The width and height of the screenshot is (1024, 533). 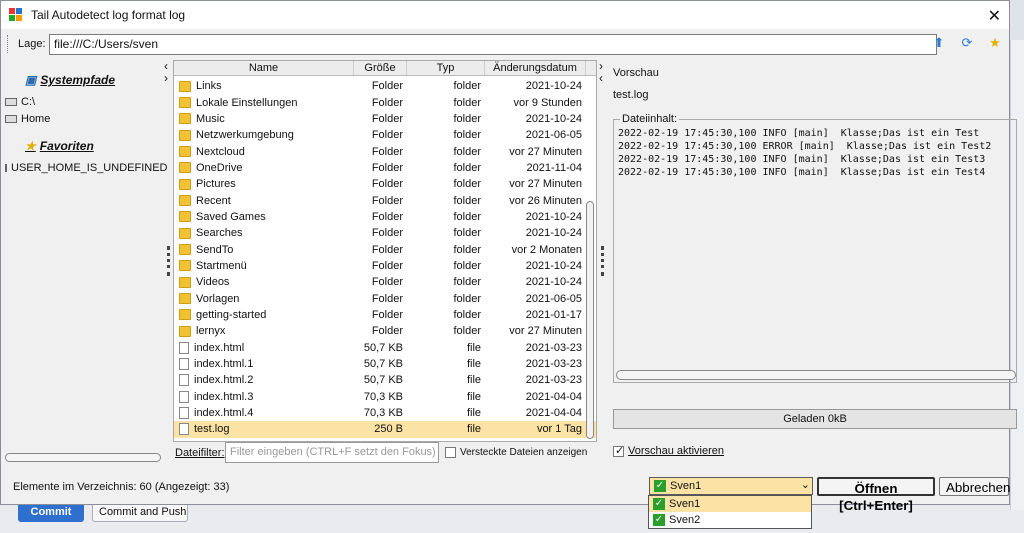 I want to click on table-row: index.html.1 50,7 KB file 2021-03-23, so click(x=385, y=364).